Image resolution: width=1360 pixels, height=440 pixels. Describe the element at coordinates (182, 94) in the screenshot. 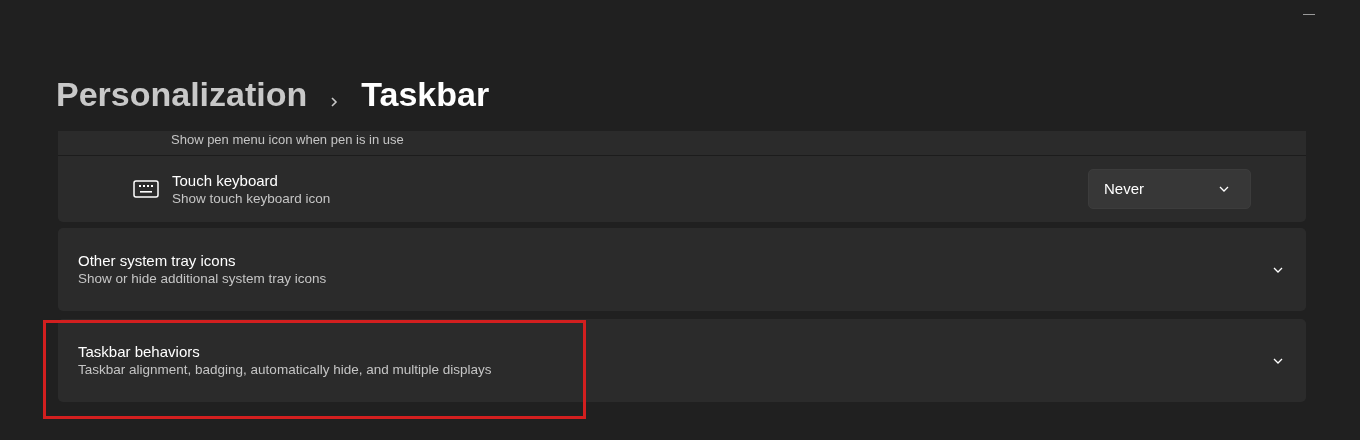

I see `breadcrumb-link: Personalization` at that location.